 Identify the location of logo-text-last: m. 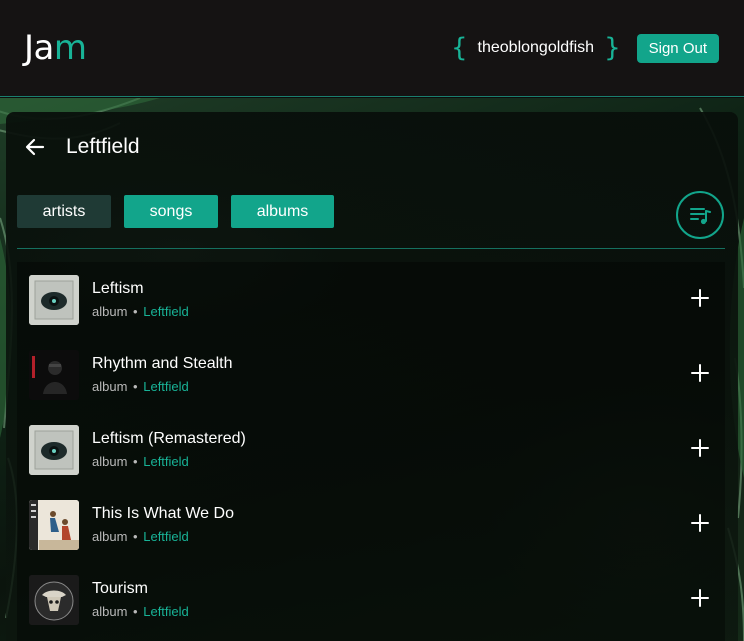
(70, 48).